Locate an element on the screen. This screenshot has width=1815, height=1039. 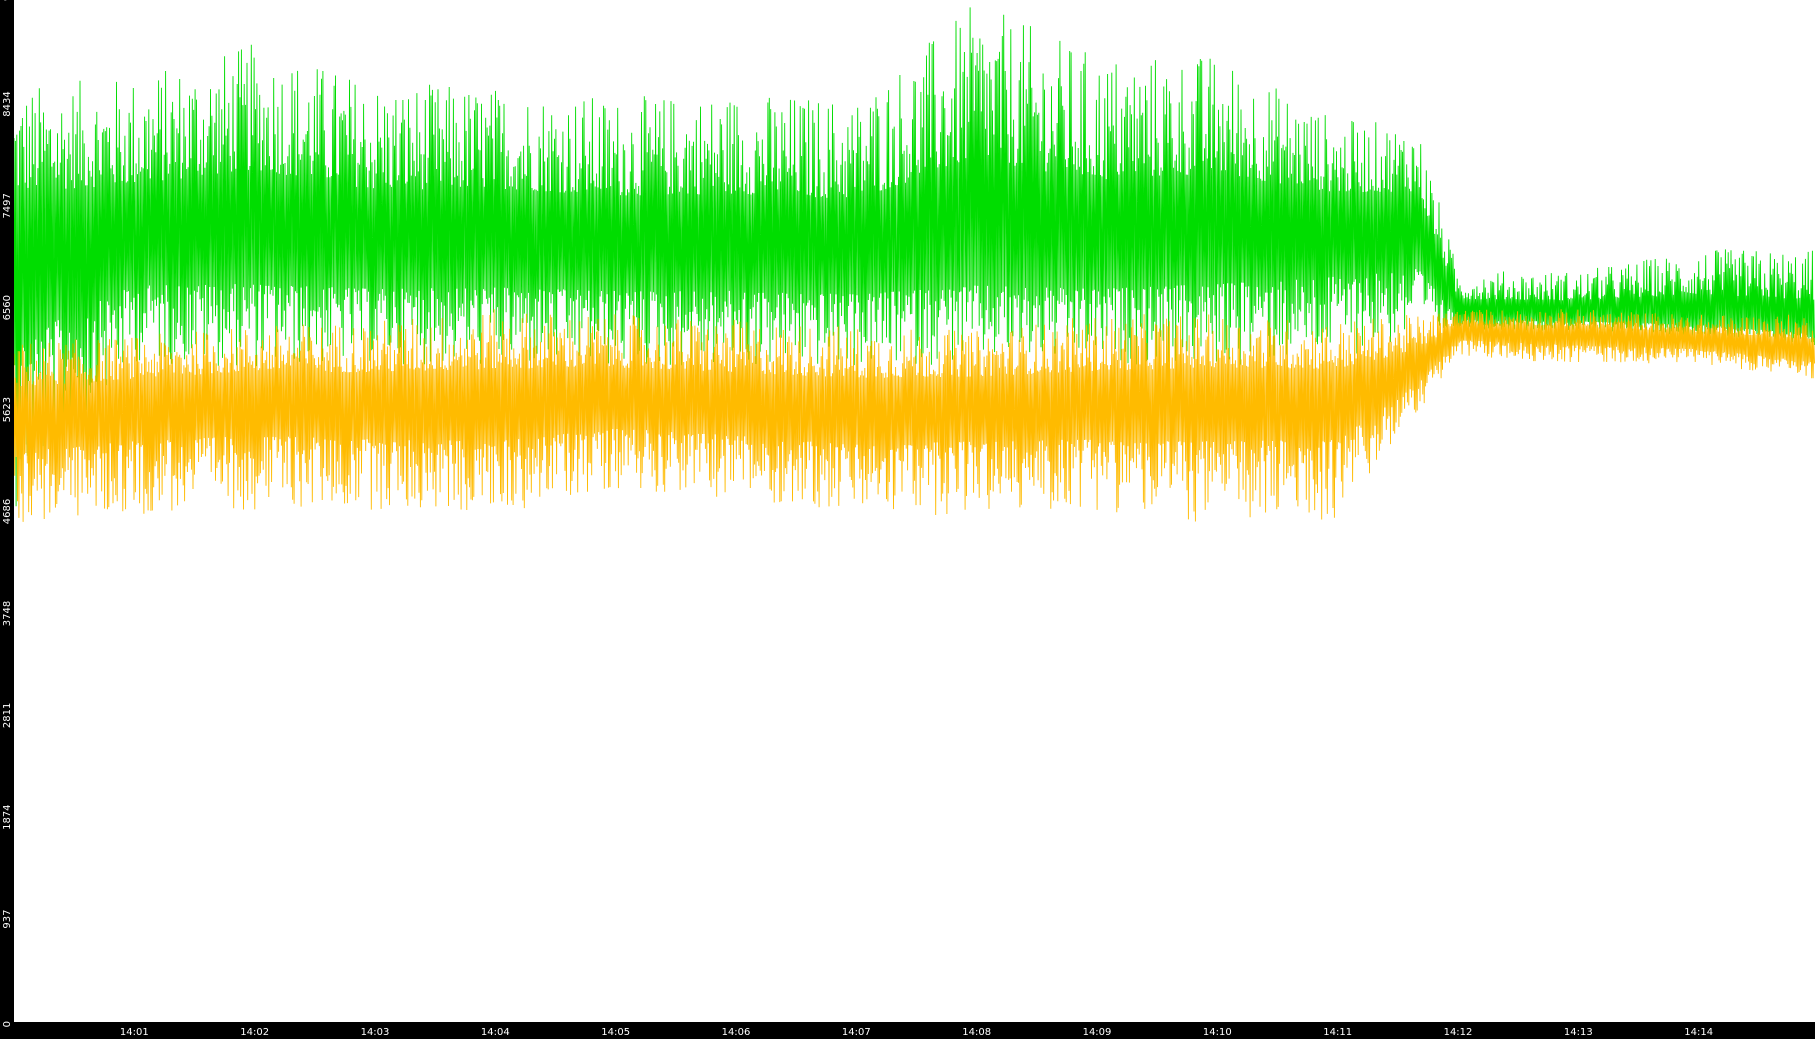
x-tick-label: 14:08 is located at coordinates (976, 1032).